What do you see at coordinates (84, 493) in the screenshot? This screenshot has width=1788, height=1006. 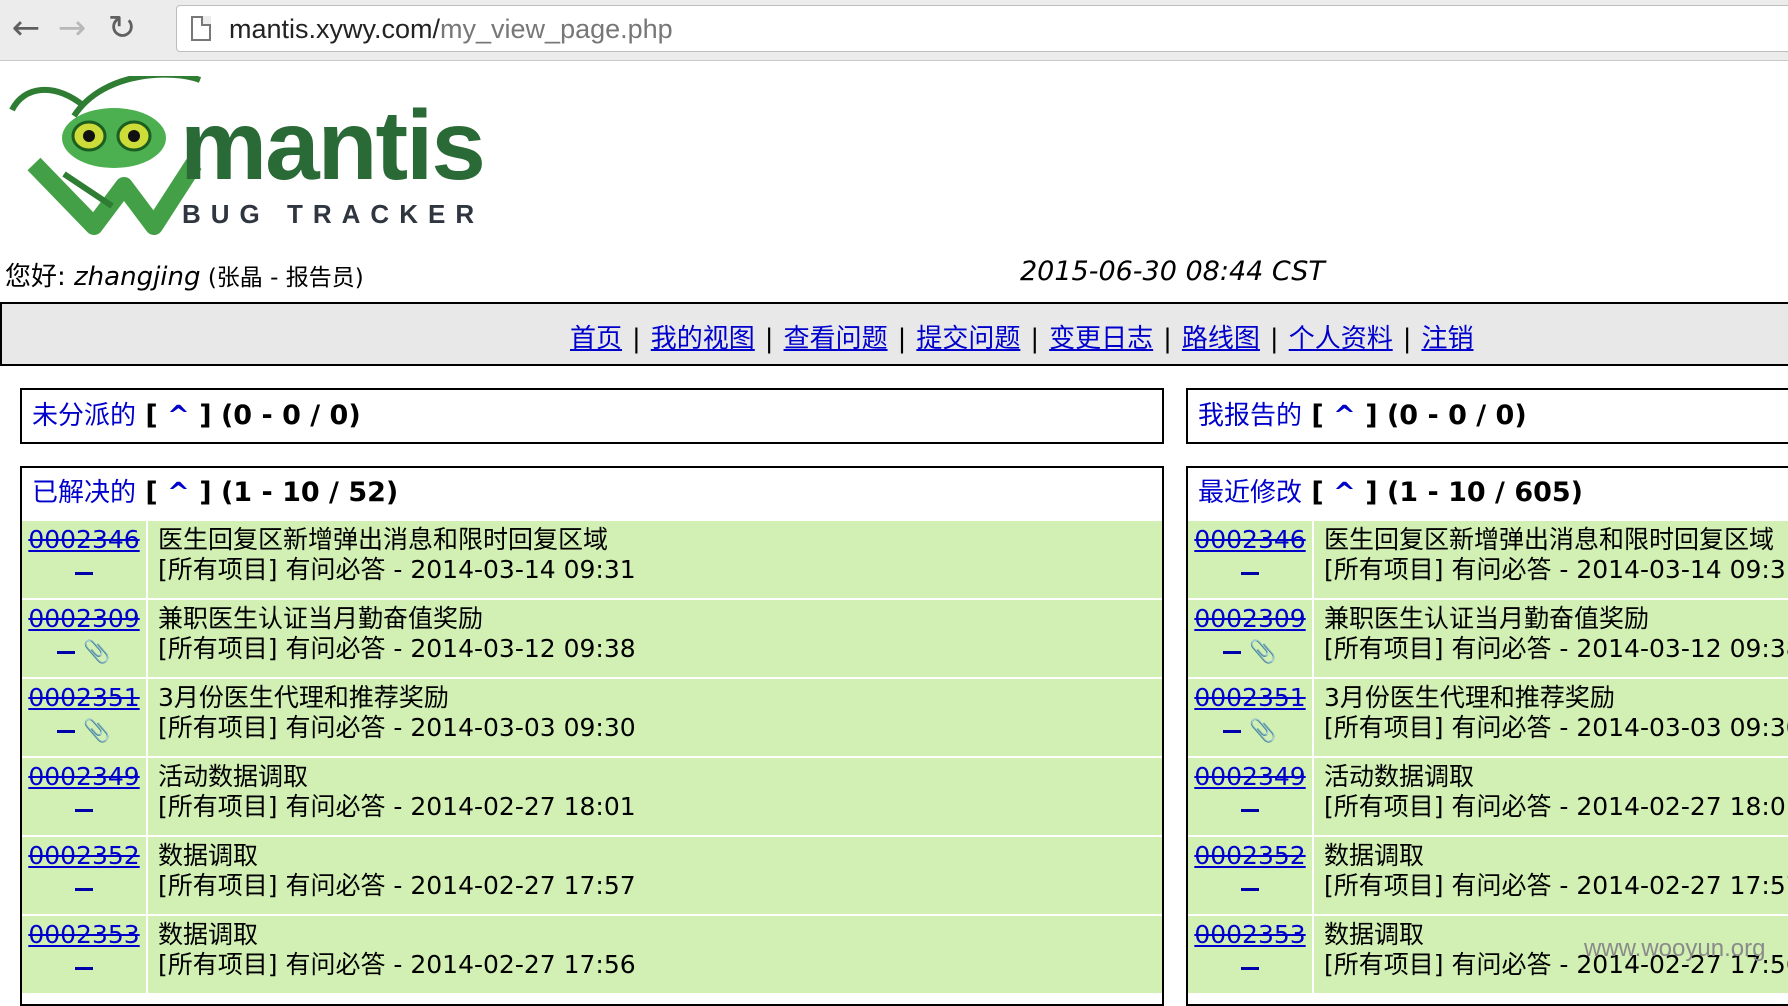 I see `panel-title-resolved: 已解决的` at bounding box center [84, 493].